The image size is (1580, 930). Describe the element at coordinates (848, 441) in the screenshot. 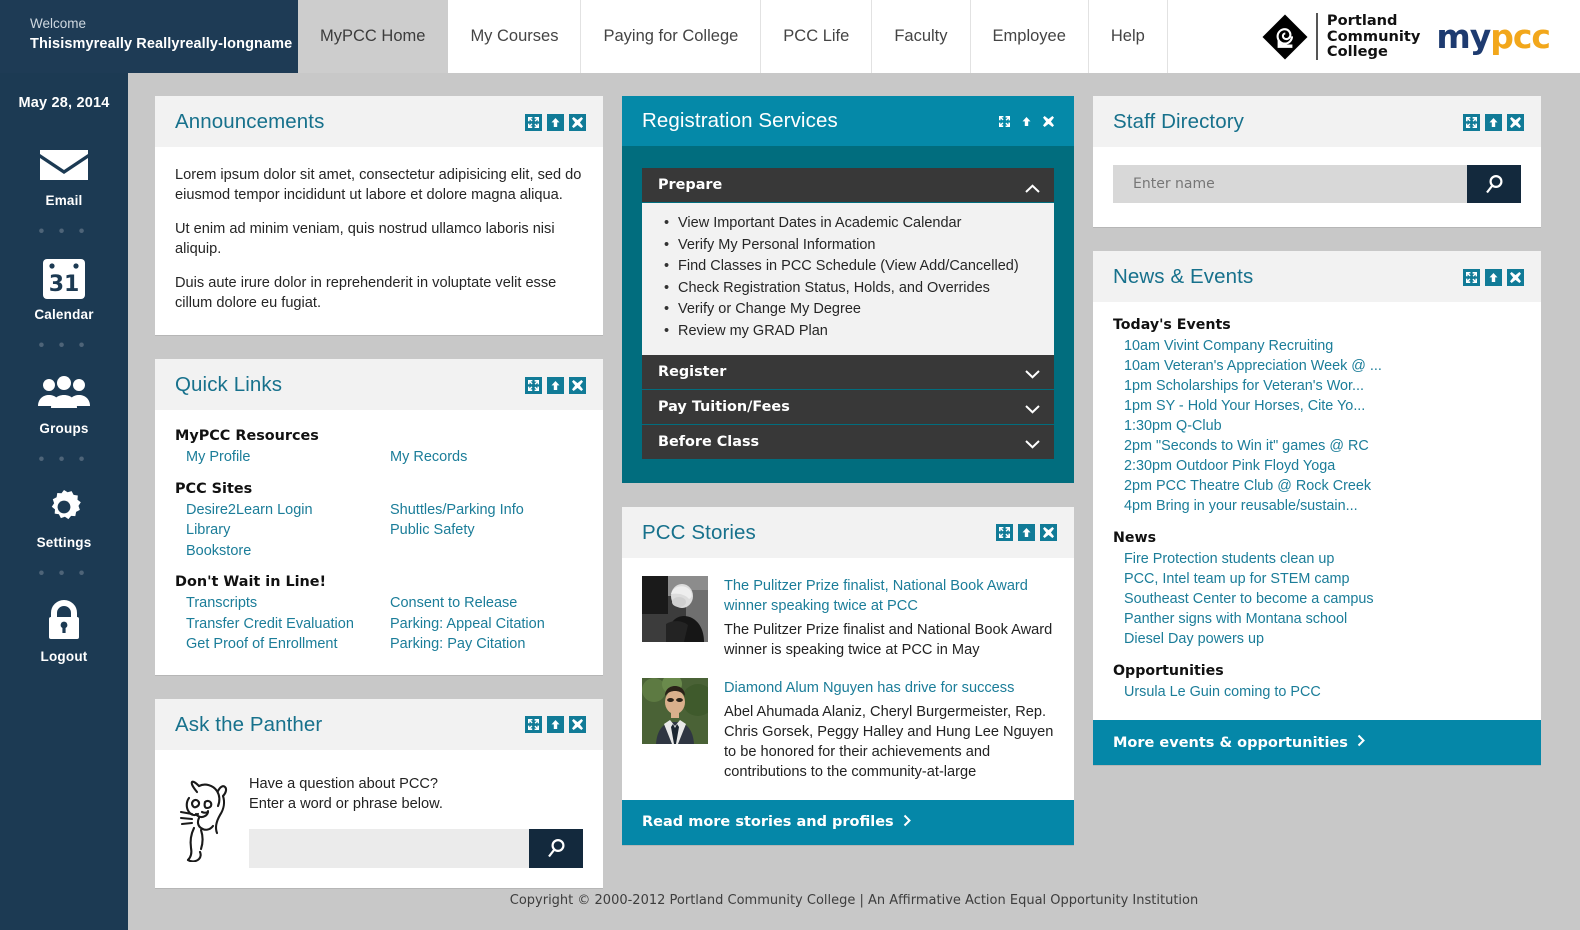

I see `accordion-header-before-class: Before Class` at that location.